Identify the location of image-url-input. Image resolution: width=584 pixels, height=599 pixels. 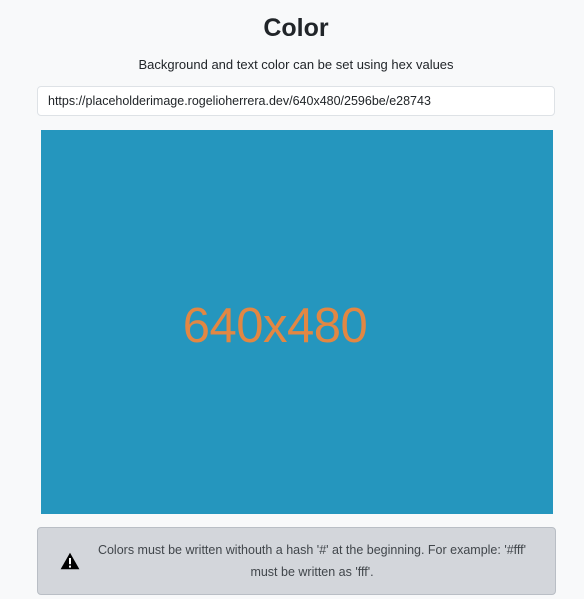
(296, 101).